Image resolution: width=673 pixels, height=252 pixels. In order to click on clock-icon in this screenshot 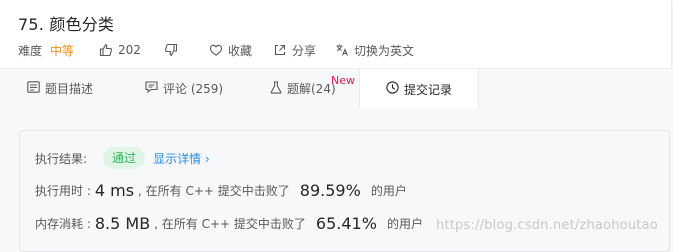, I will do `click(392, 89)`.